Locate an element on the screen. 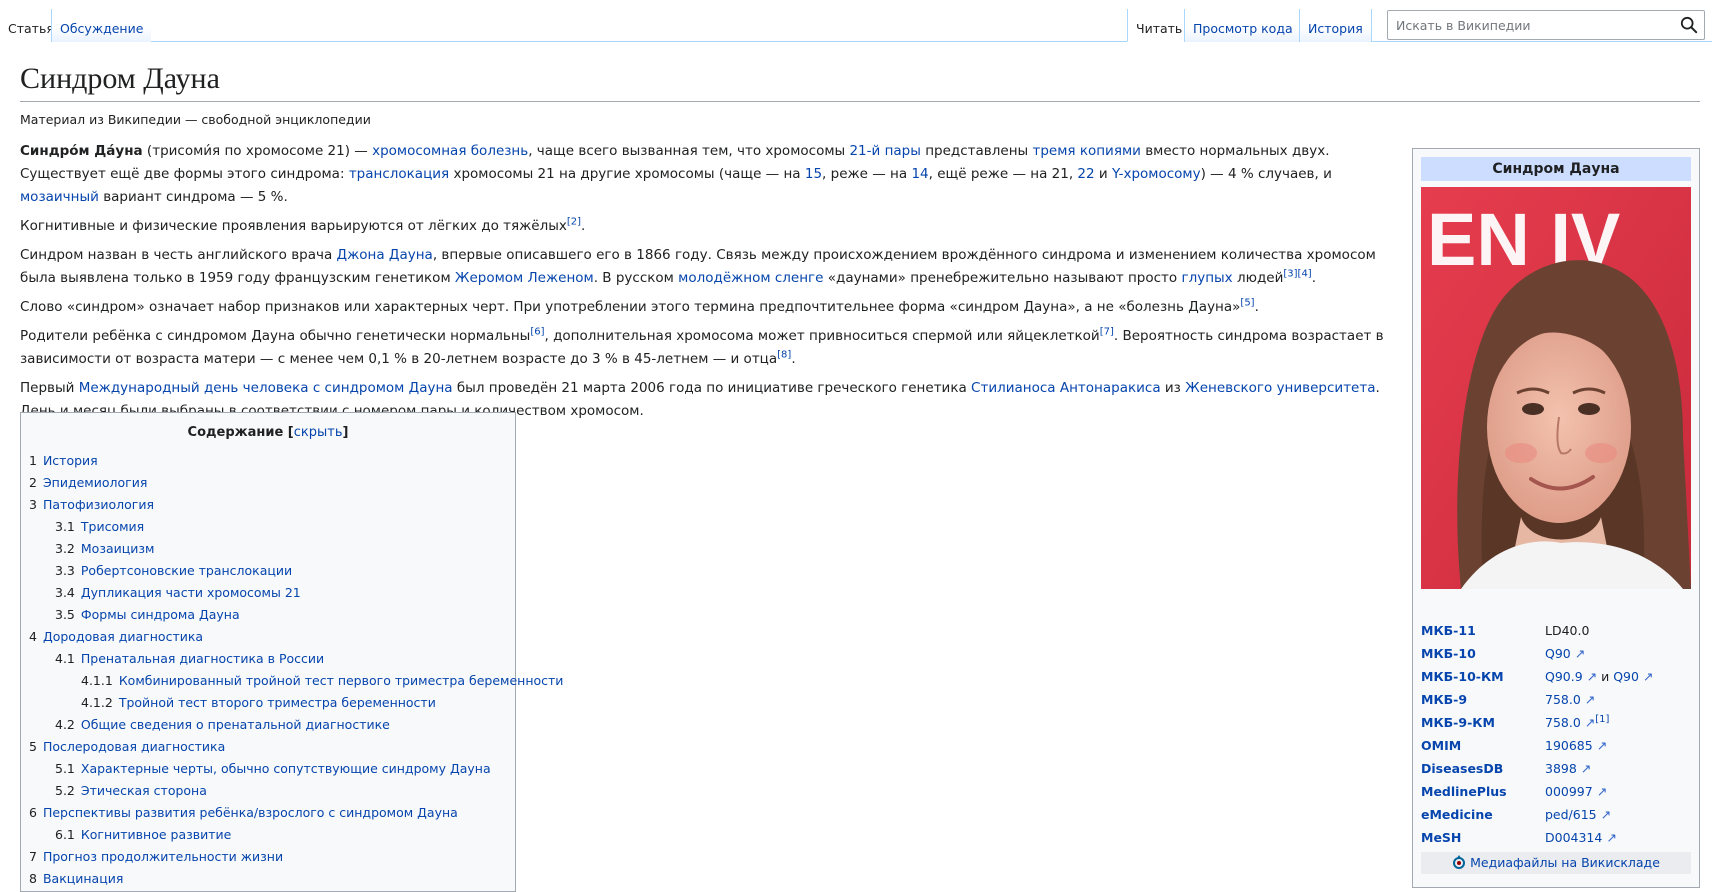 The image size is (1712, 892). row-key: МКБ-11 is located at coordinates (1448, 630).